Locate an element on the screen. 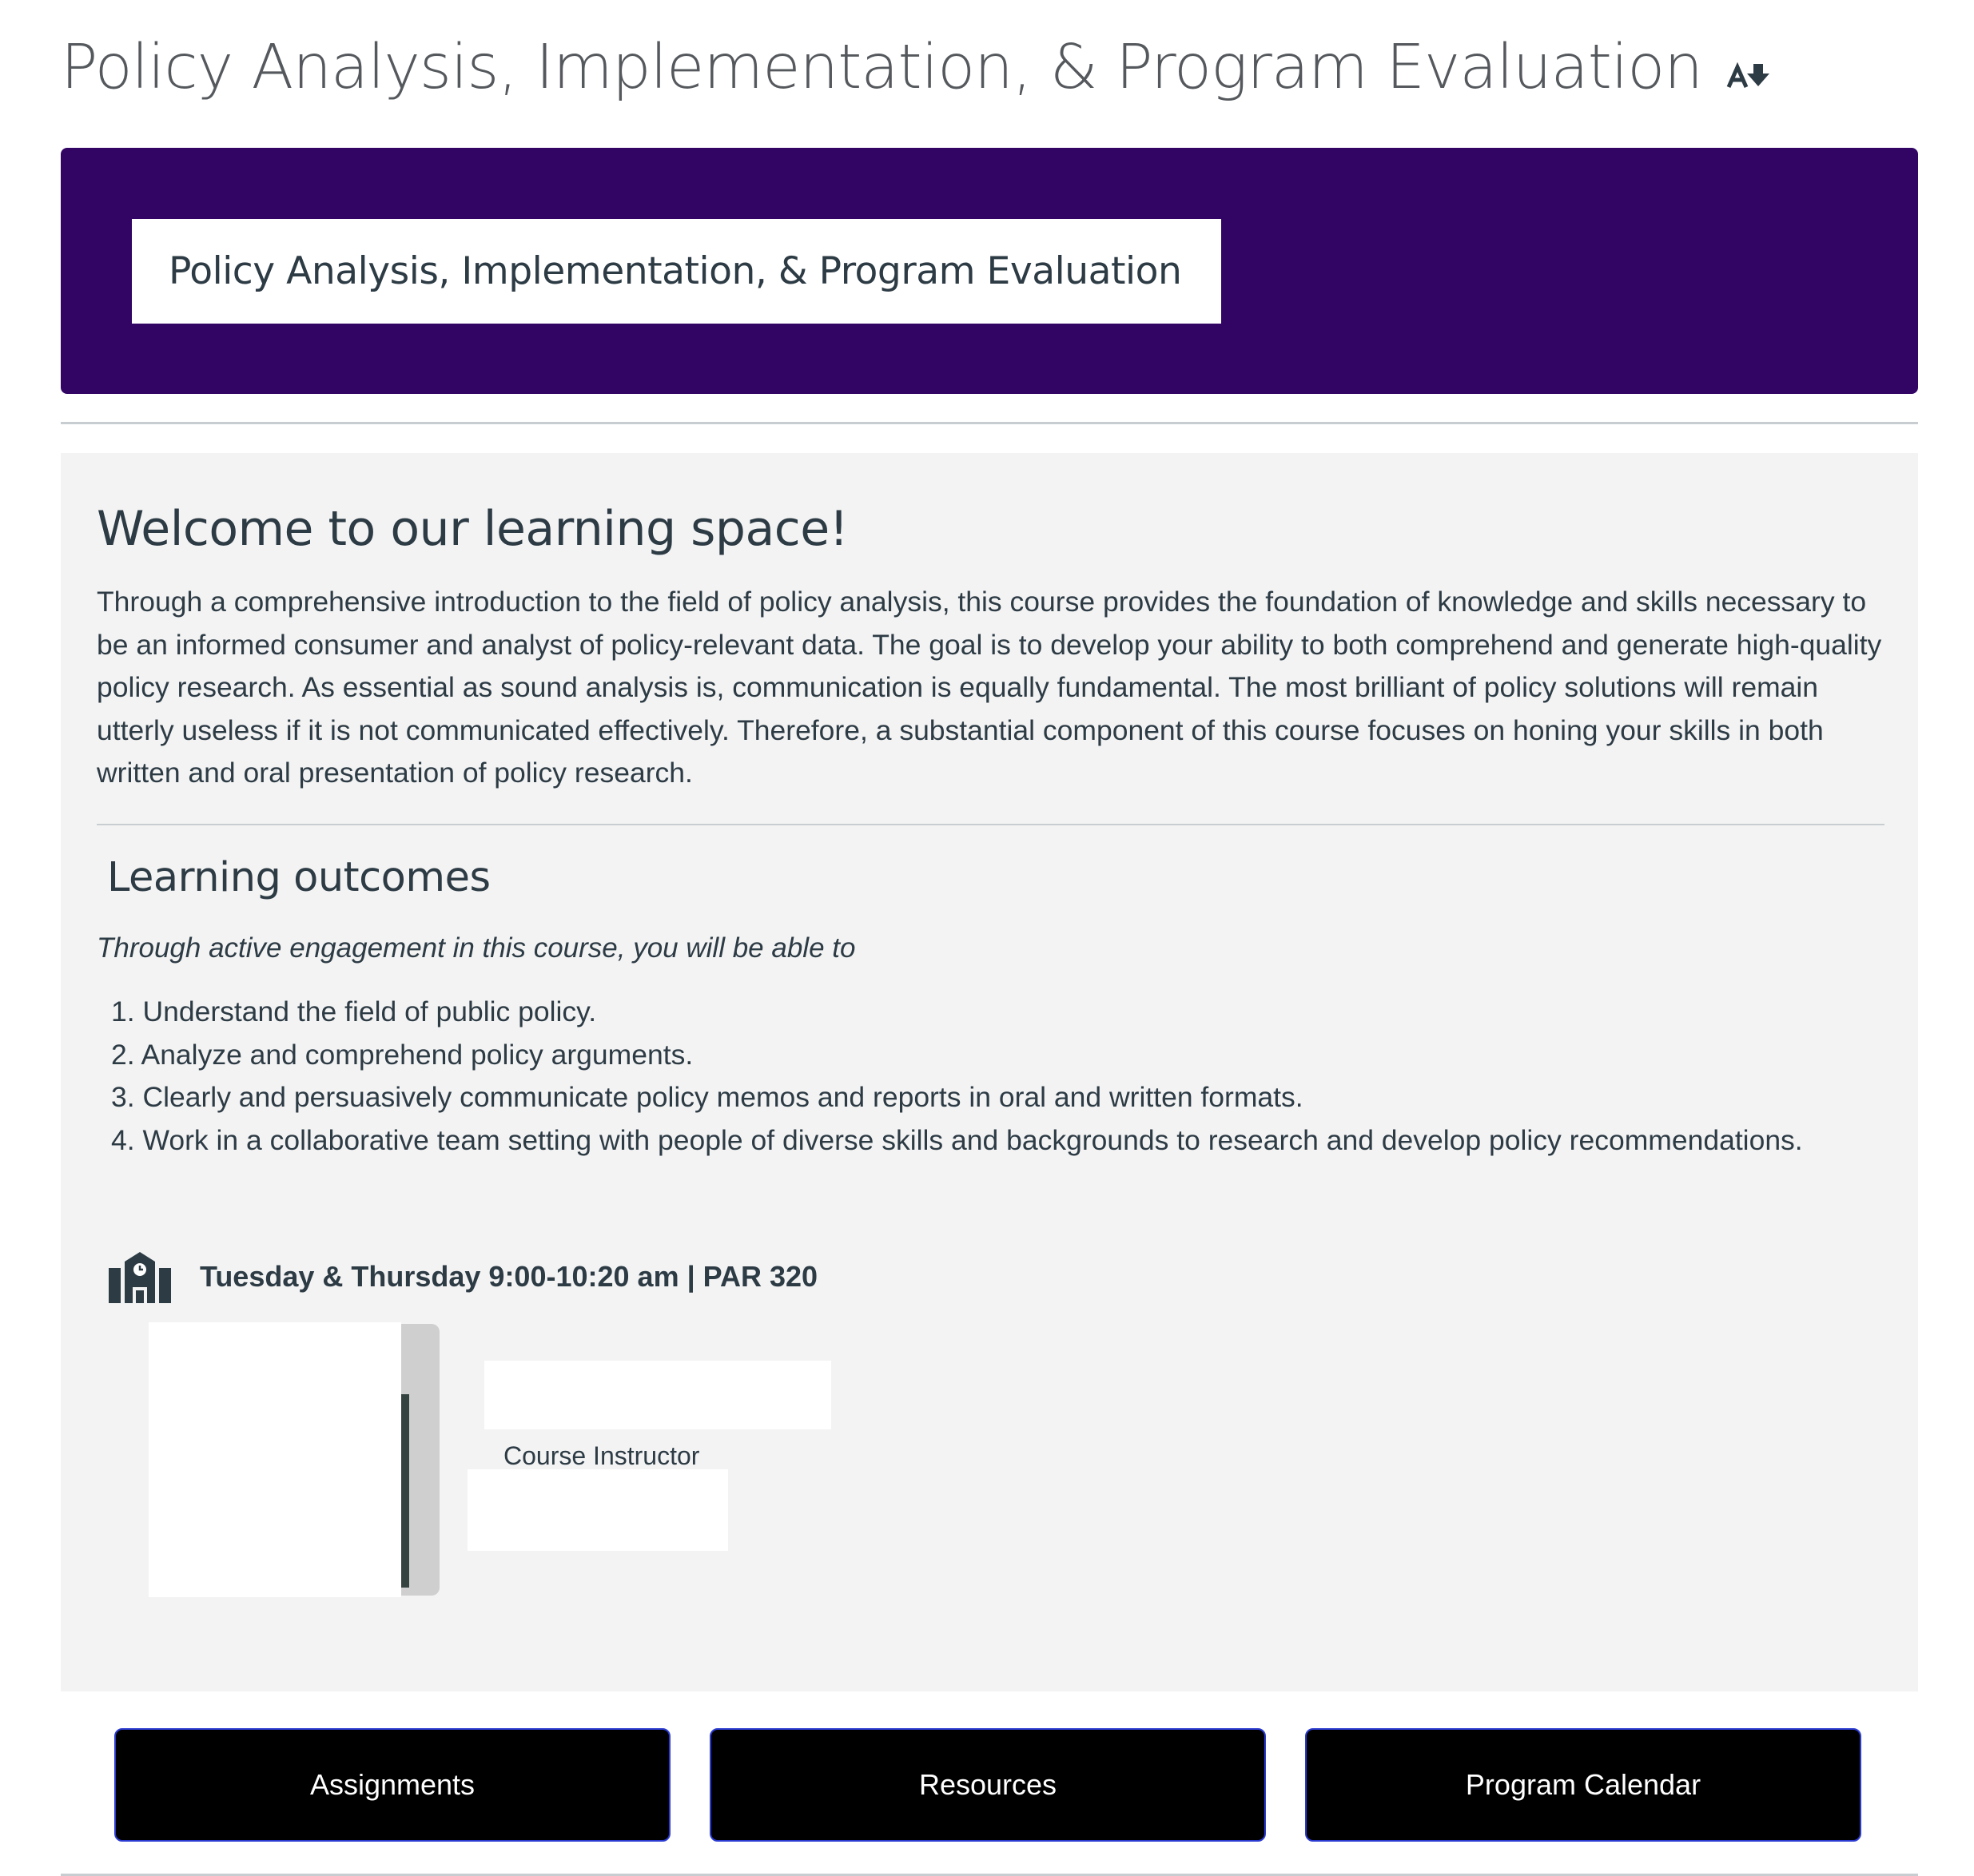 The image size is (1974, 1876). instructor-role: Course Instructor is located at coordinates (601, 1455).